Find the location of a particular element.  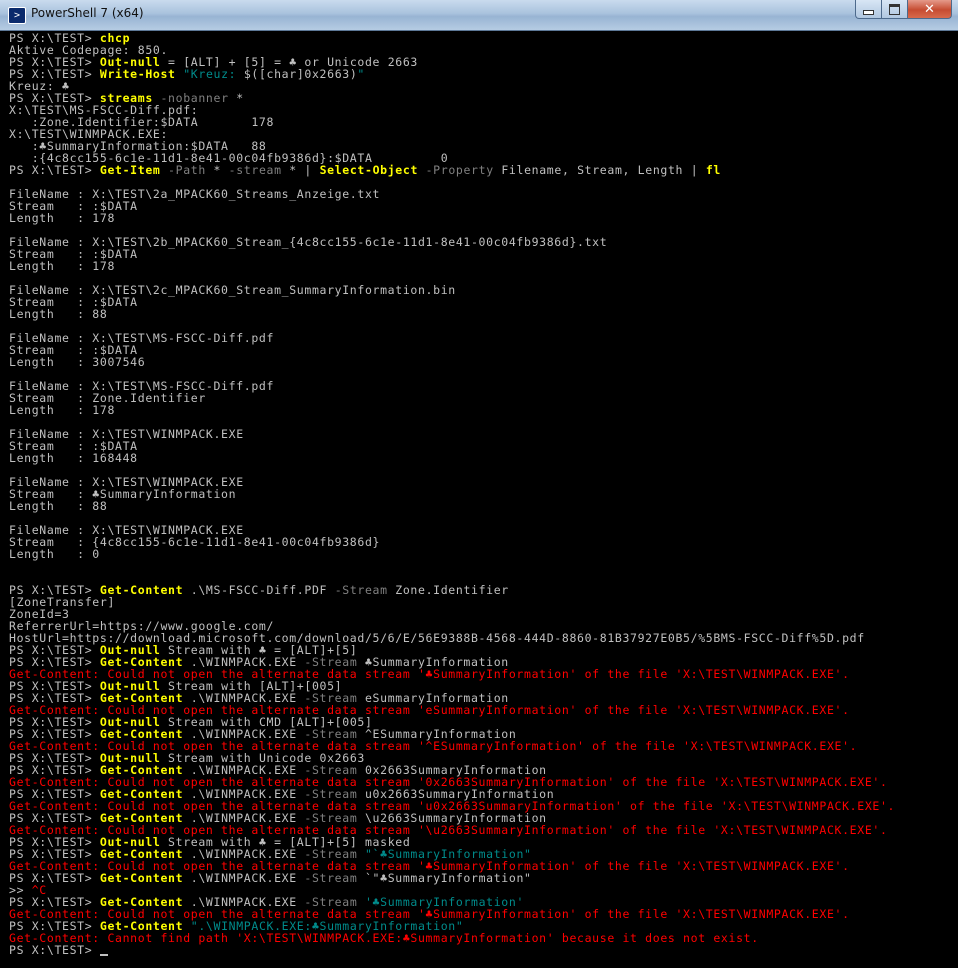

console-line: Length : 0 is located at coordinates (481, 554).